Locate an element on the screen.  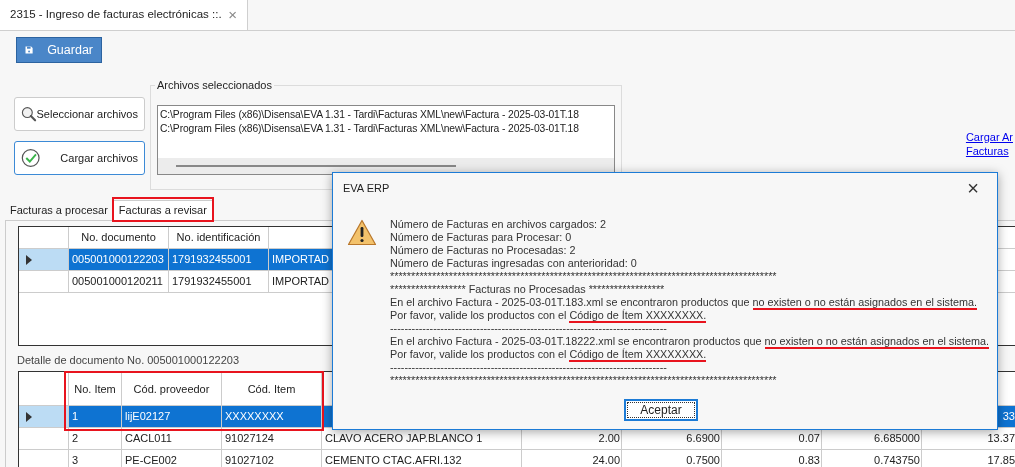
table-cell: CACL011 is located at coordinates (172, 438).